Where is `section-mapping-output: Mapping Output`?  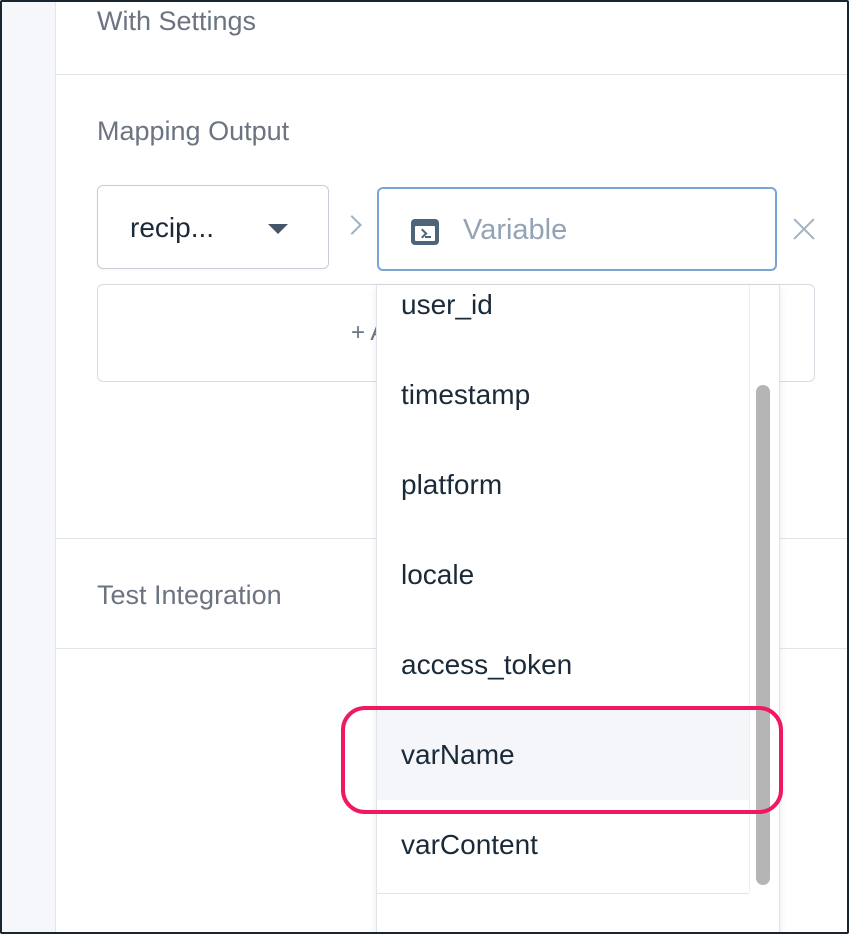 section-mapping-output: Mapping Output is located at coordinates (193, 131).